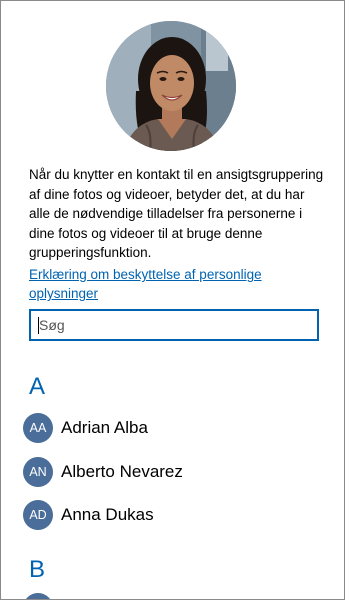 The height and width of the screenshot is (600, 345). I want to click on contact-item: AN Alberto Nevarez, so click(103, 472).